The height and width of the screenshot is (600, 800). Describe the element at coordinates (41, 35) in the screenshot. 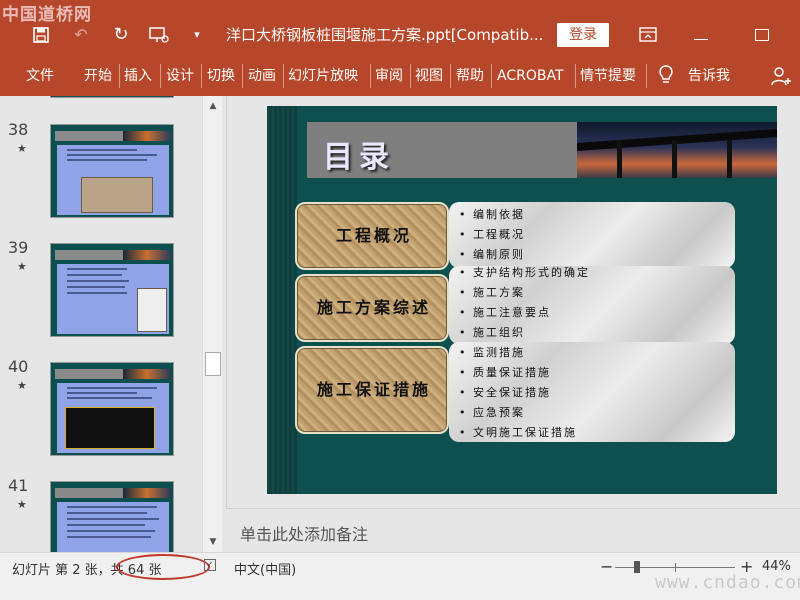

I see `save-icon` at that location.